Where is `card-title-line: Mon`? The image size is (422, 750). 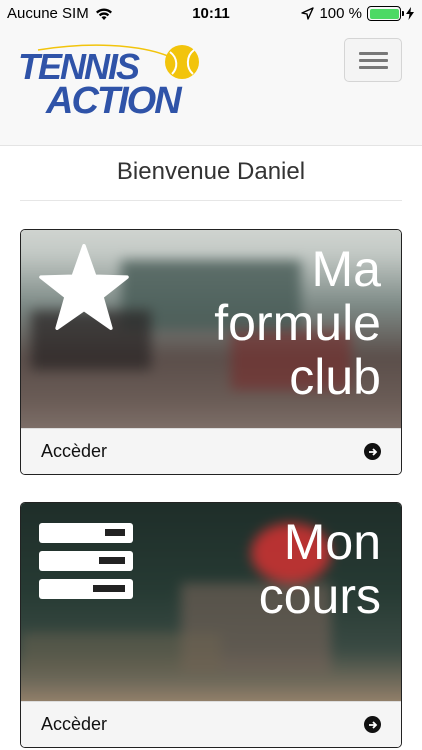
card-title-line: Mon is located at coordinates (332, 542).